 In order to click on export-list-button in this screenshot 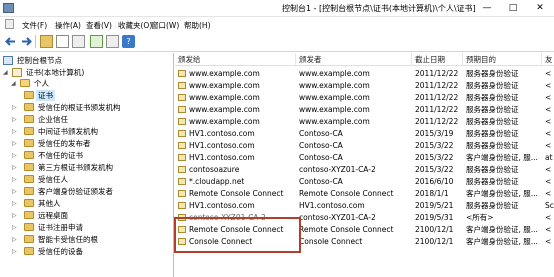, I will do `click(112, 41)`.